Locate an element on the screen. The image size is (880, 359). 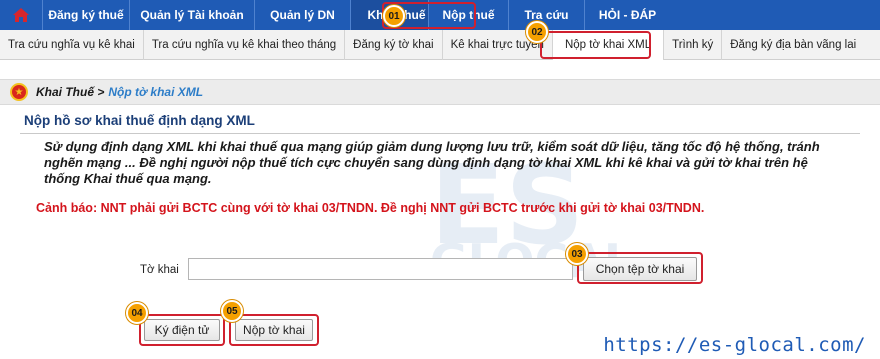
home-button is located at coordinates (21, 15).